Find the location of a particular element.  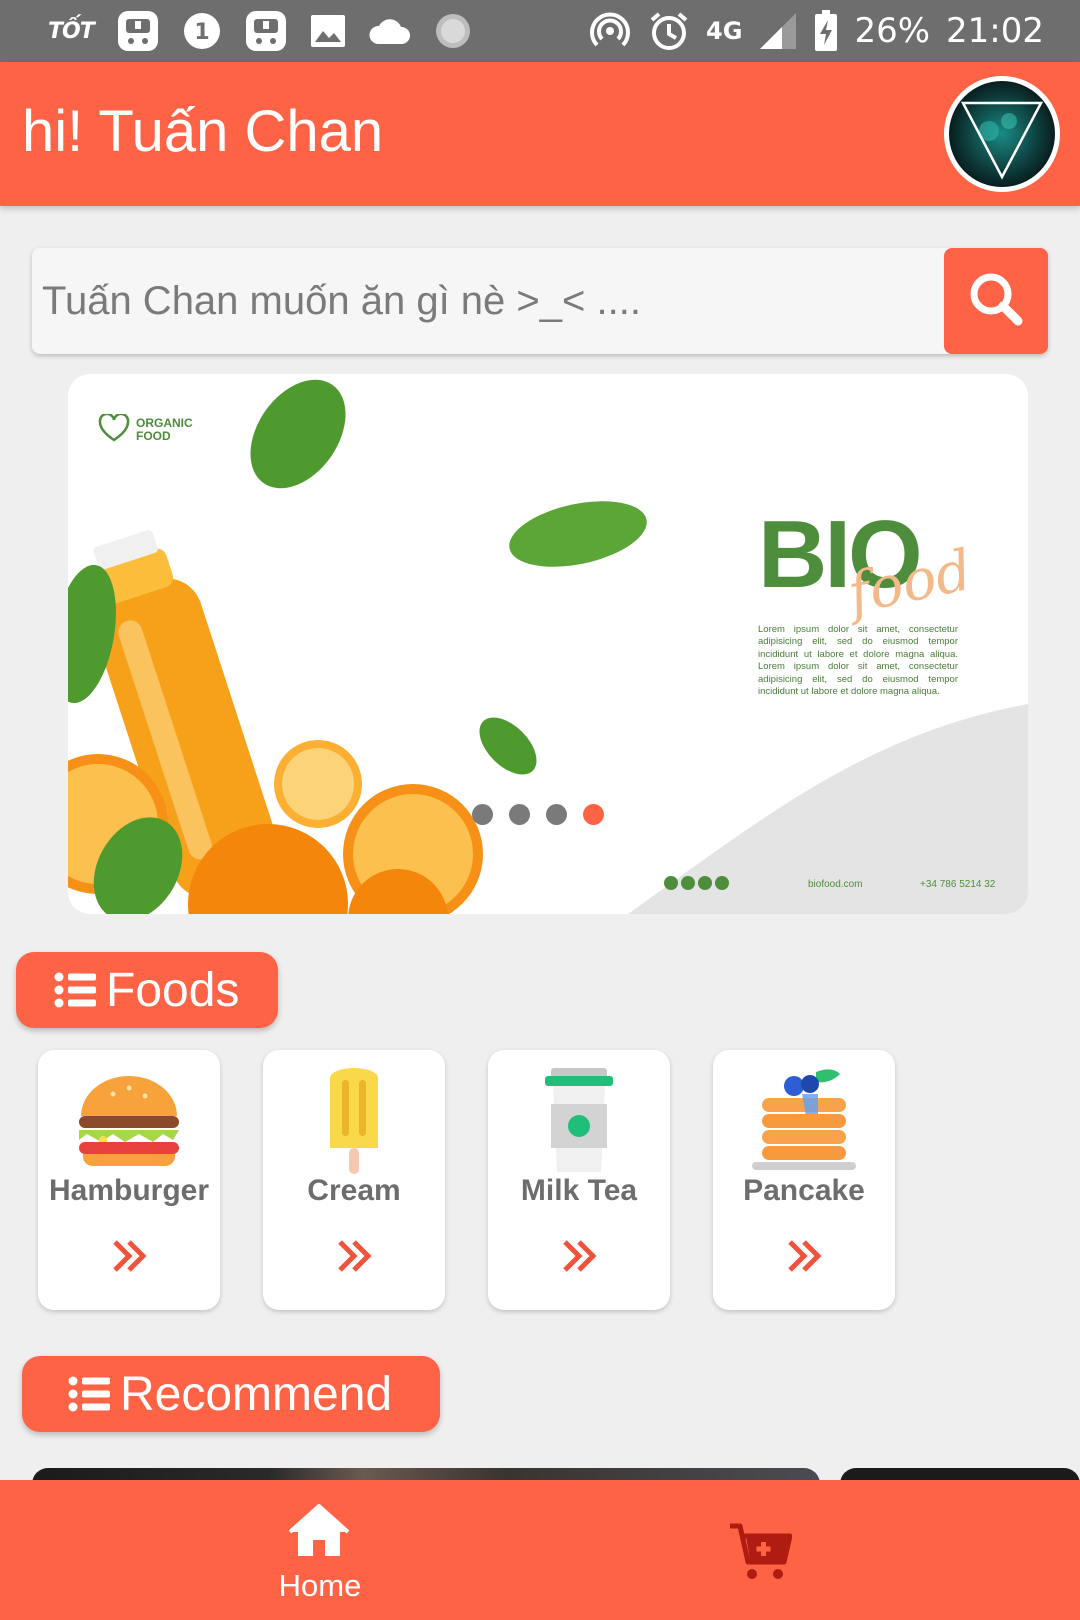

food-name: Cream is located at coordinates (354, 1190).